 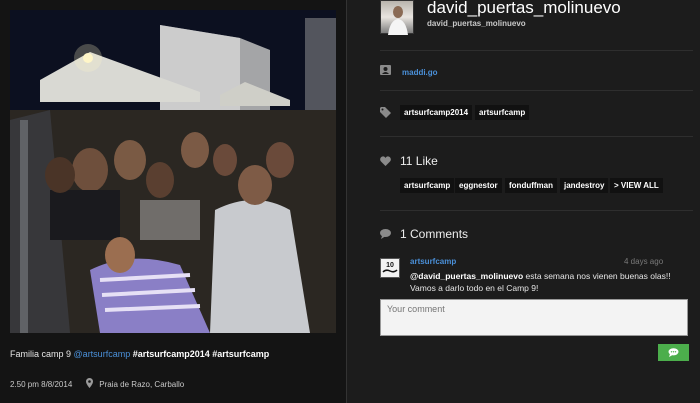 What do you see at coordinates (385, 71) in the screenshot?
I see `user-location-icon` at bounding box center [385, 71].